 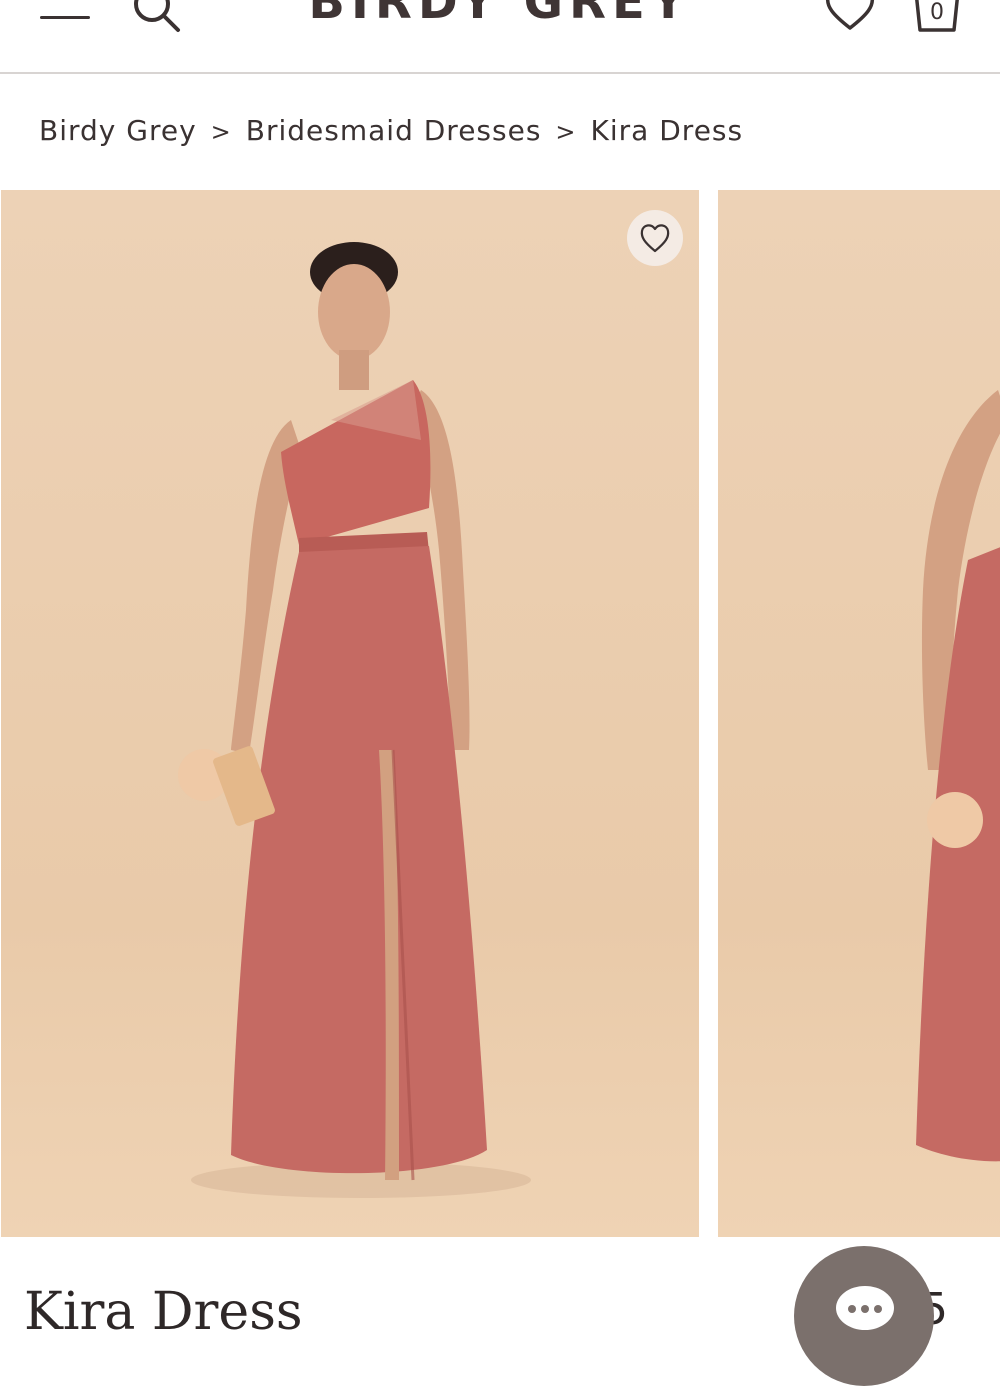 I want to click on breadcrumb-item-current: Kira Dress, so click(x=667, y=130).